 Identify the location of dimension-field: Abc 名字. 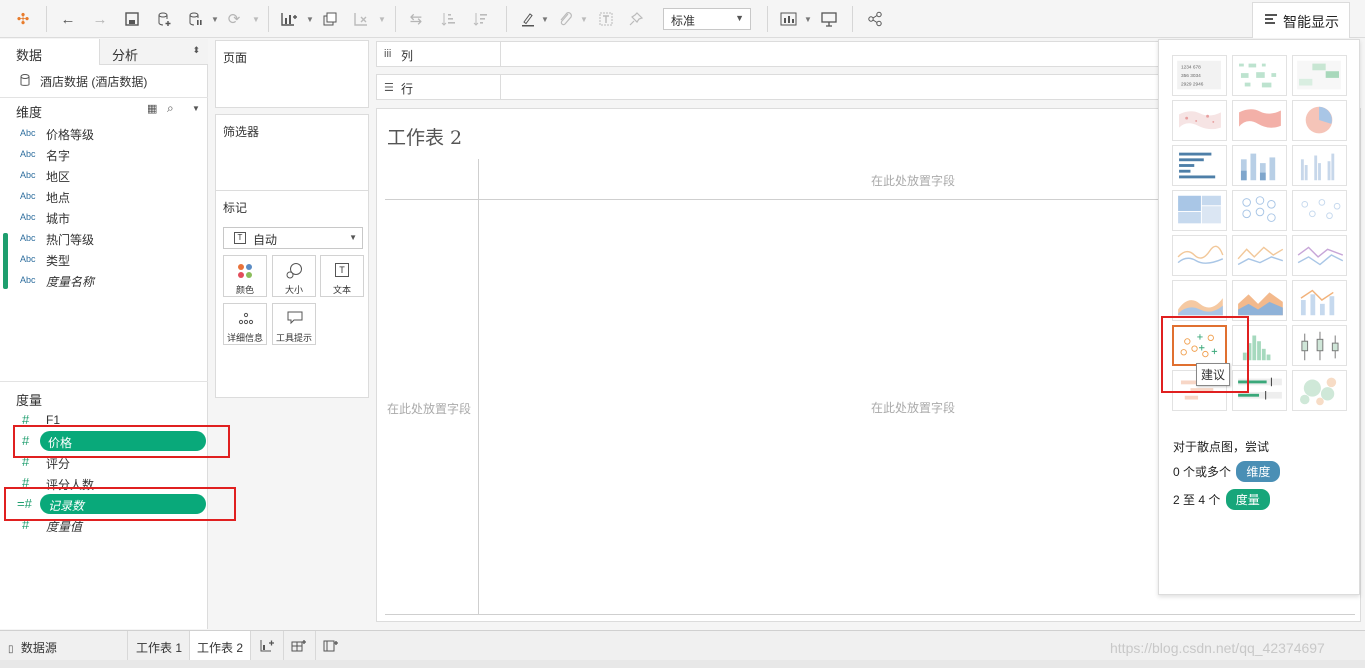
(100, 154).